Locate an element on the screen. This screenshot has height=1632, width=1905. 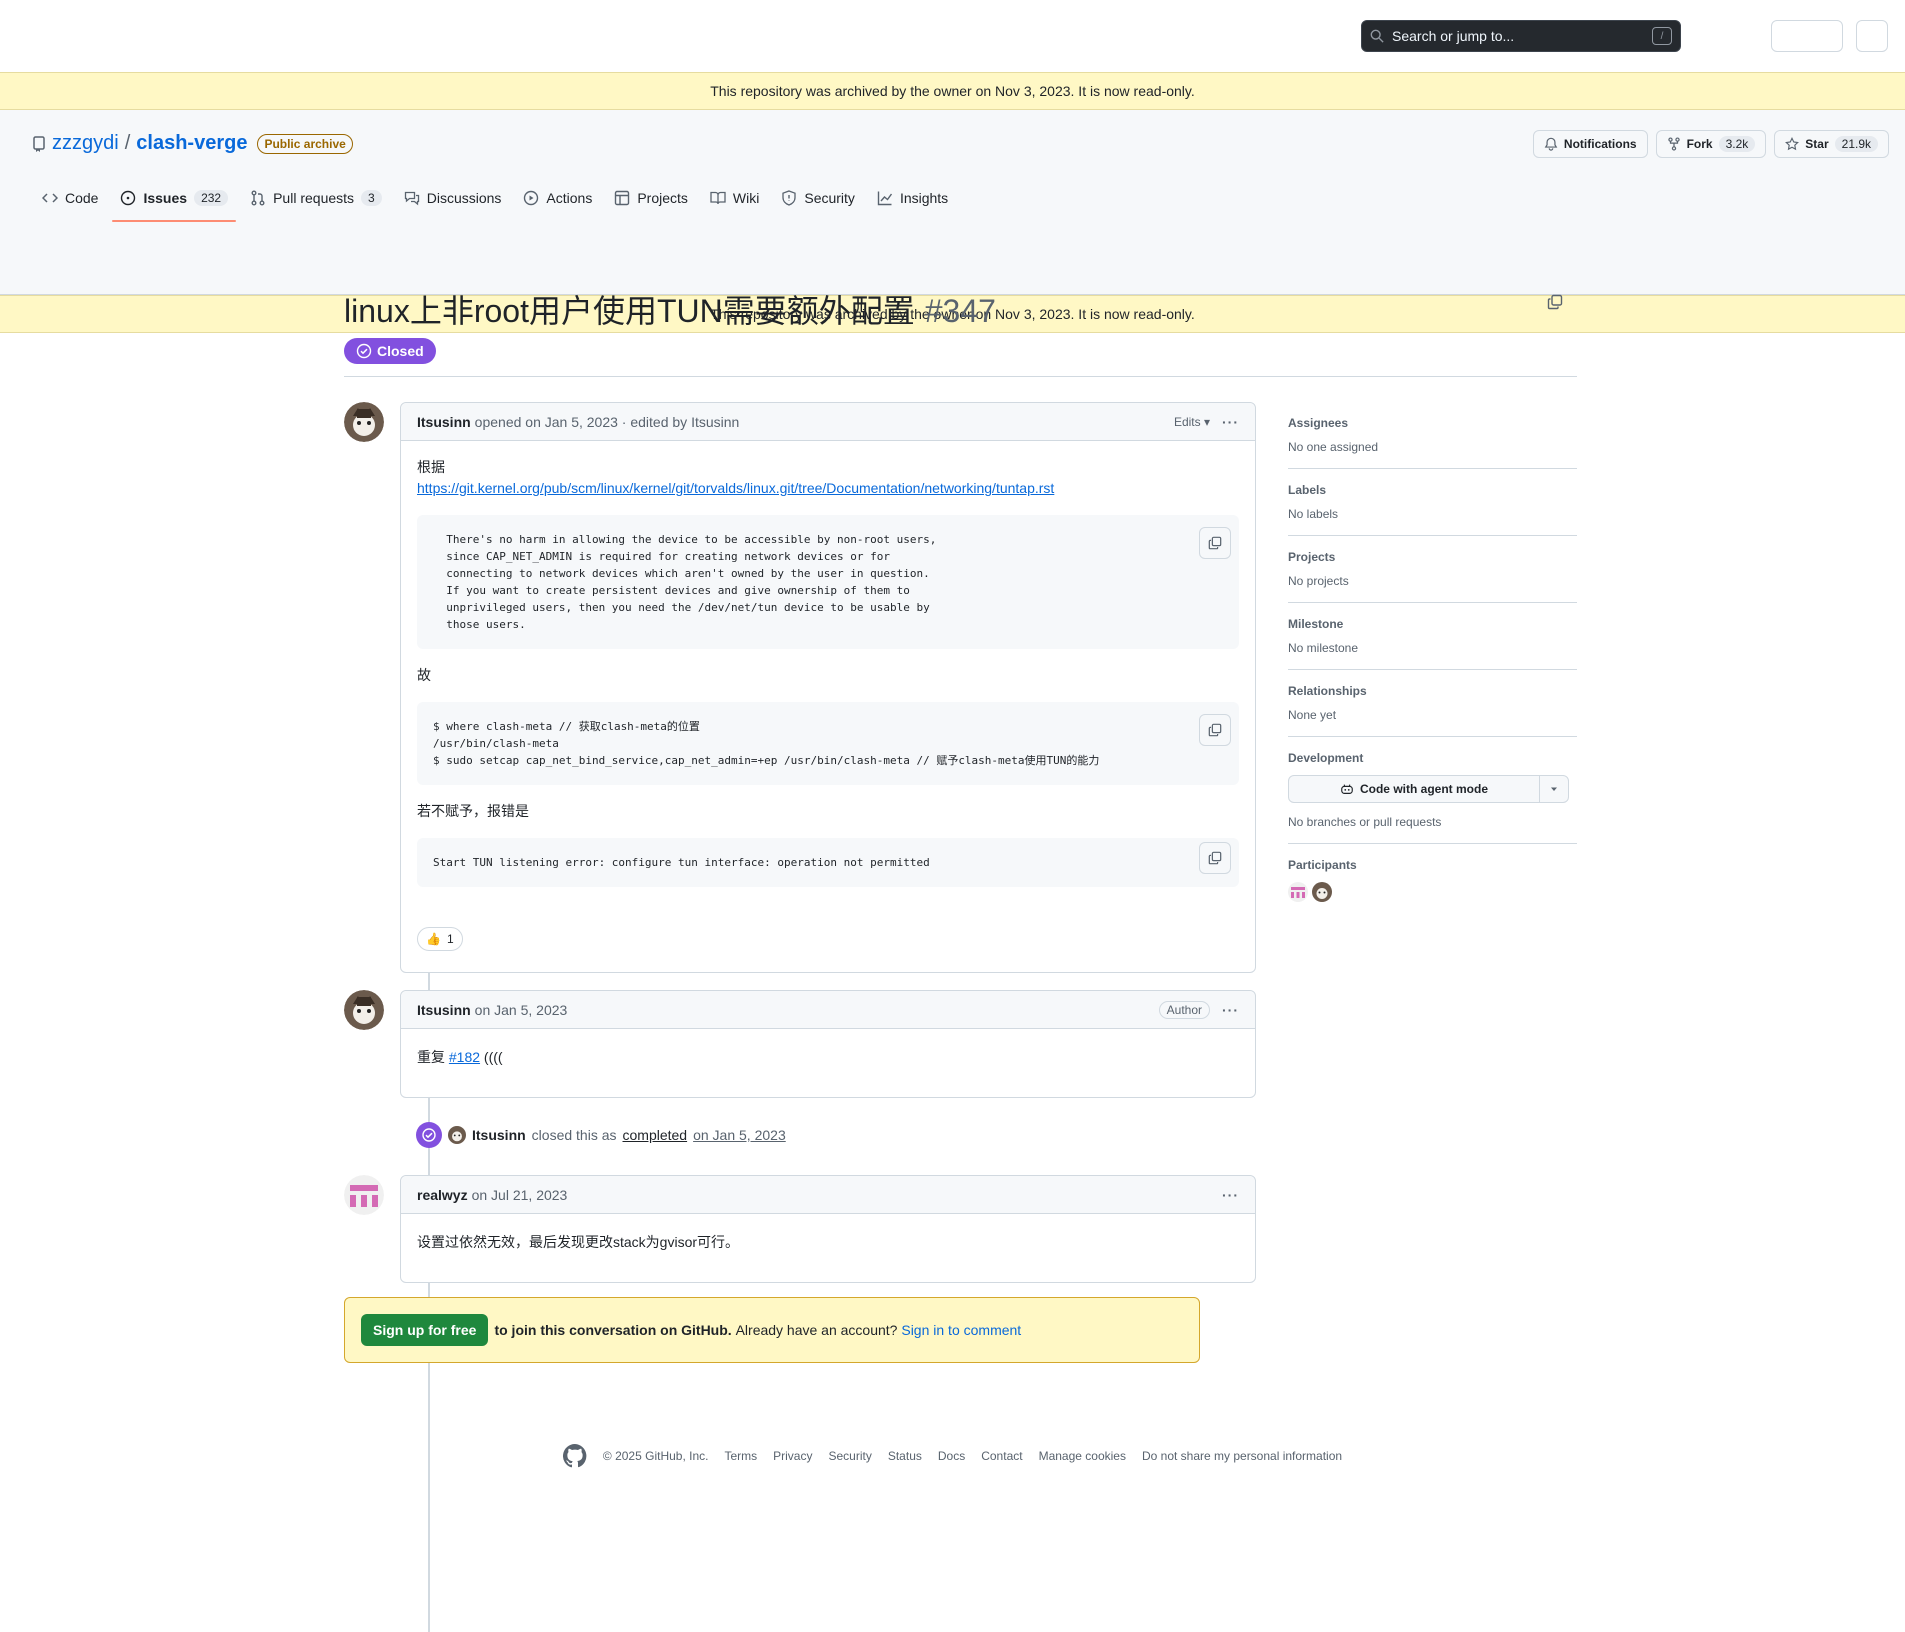
sidebar-heading: Projects is located at coordinates (1312, 557).